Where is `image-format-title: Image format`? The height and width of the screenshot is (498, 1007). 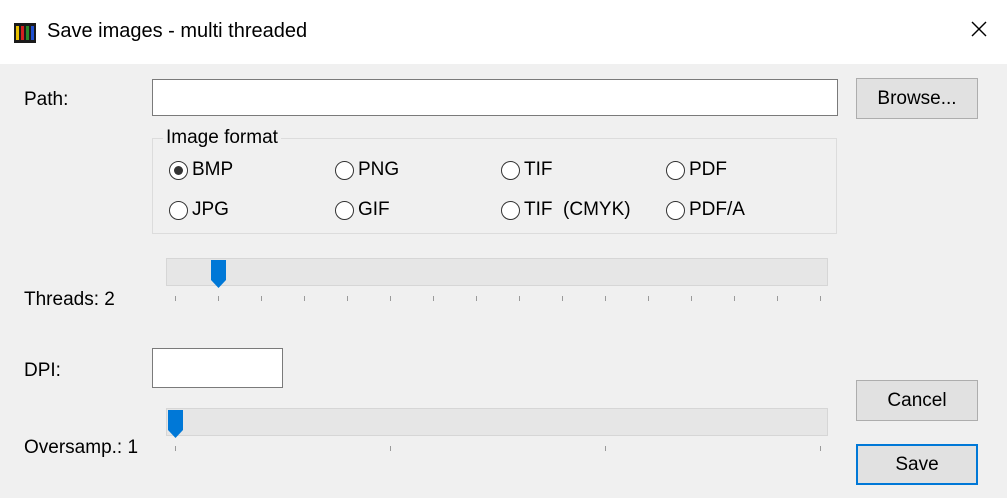
image-format-title: Image format is located at coordinates (222, 138).